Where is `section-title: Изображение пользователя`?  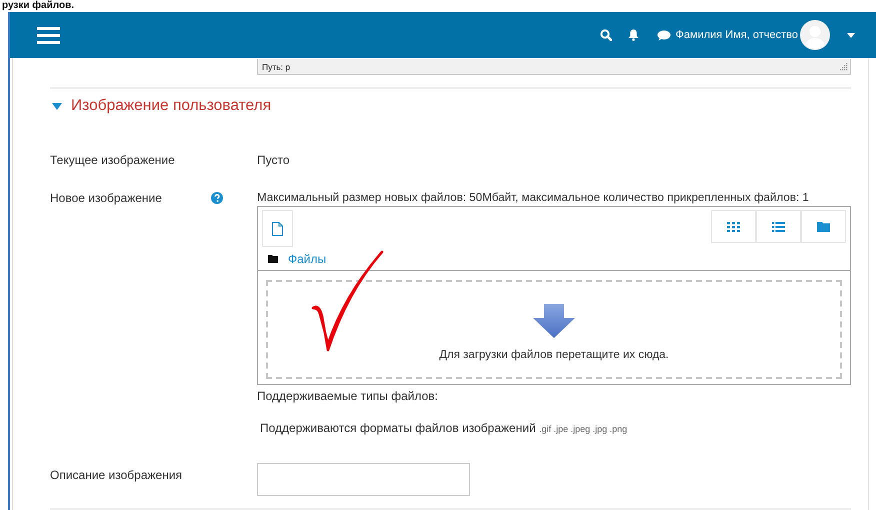
section-title: Изображение пользователя is located at coordinates (171, 106).